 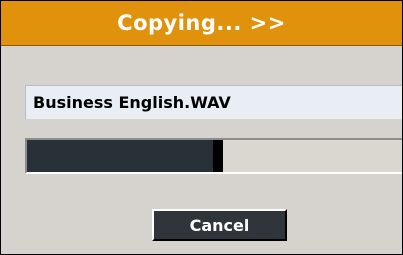 What do you see at coordinates (123, 156) in the screenshot?
I see `progress-fill` at bounding box center [123, 156].